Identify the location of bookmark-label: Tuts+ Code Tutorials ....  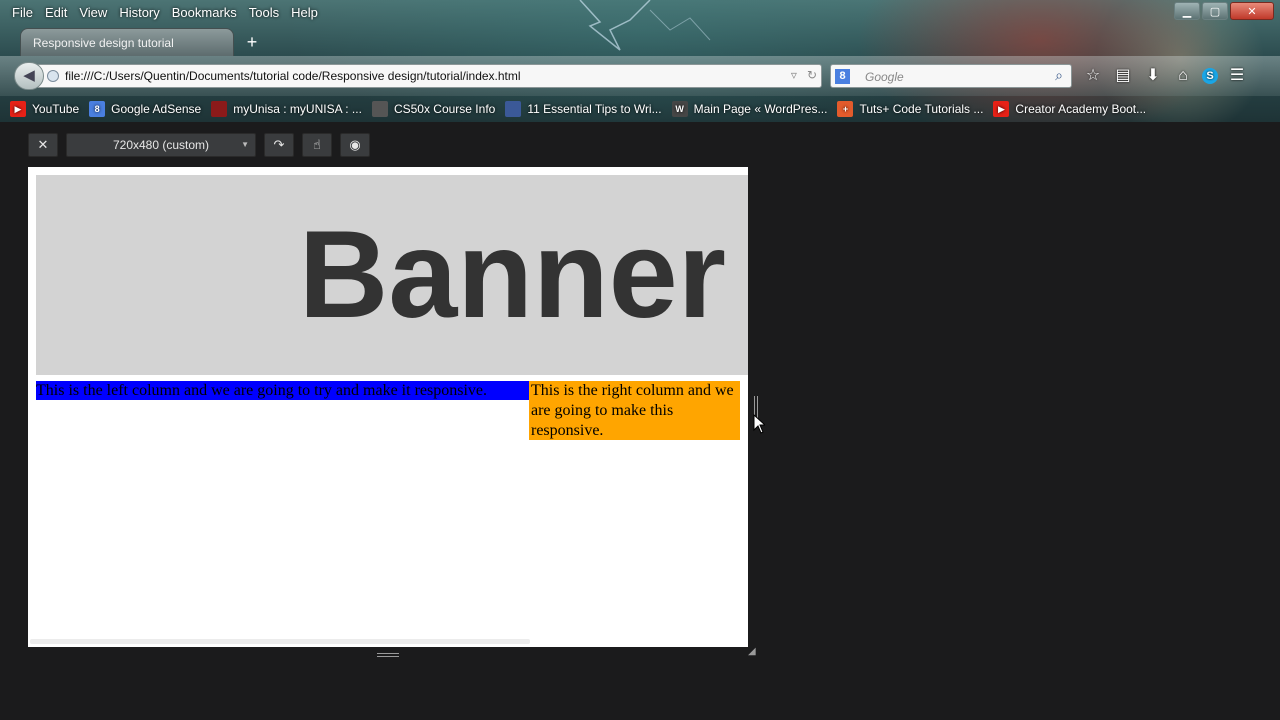
(921, 109).